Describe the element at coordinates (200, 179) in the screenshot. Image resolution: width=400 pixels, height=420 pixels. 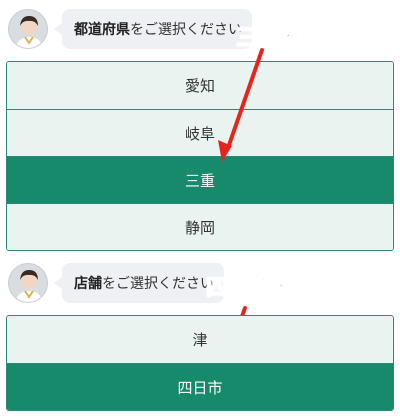
I see `option-mie: 三重` at that location.